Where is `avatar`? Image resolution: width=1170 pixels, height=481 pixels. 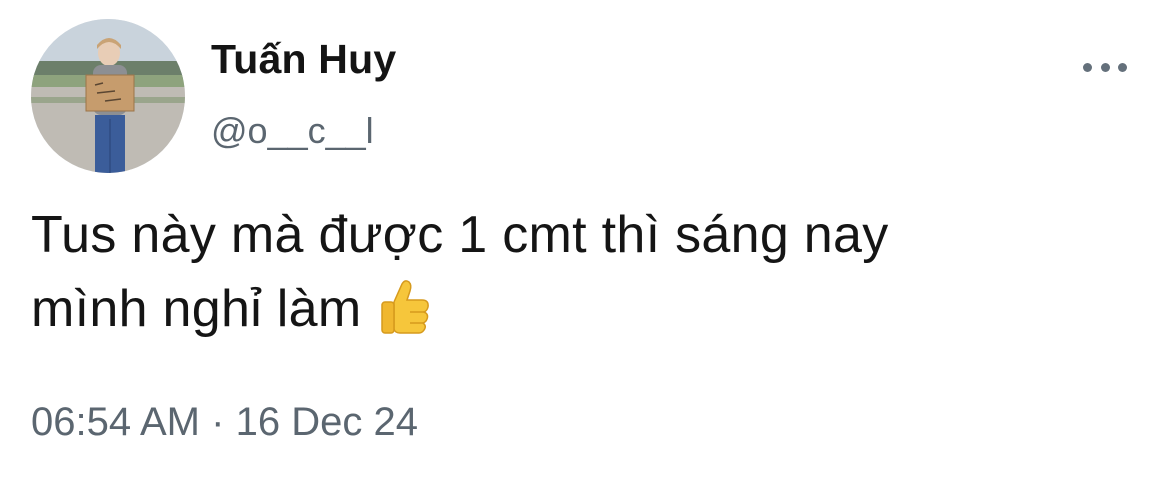
avatar is located at coordinates (108, 96).